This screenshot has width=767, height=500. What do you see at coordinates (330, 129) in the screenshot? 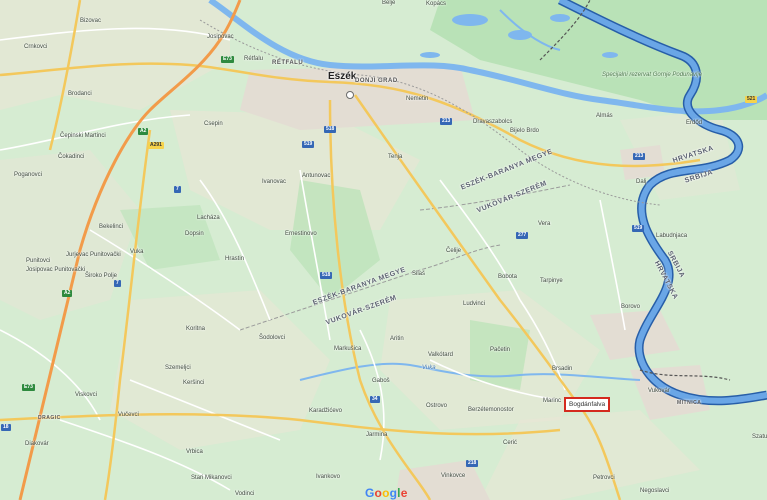
I see `road-shield-518: 518` at bounding box center [330, 129].